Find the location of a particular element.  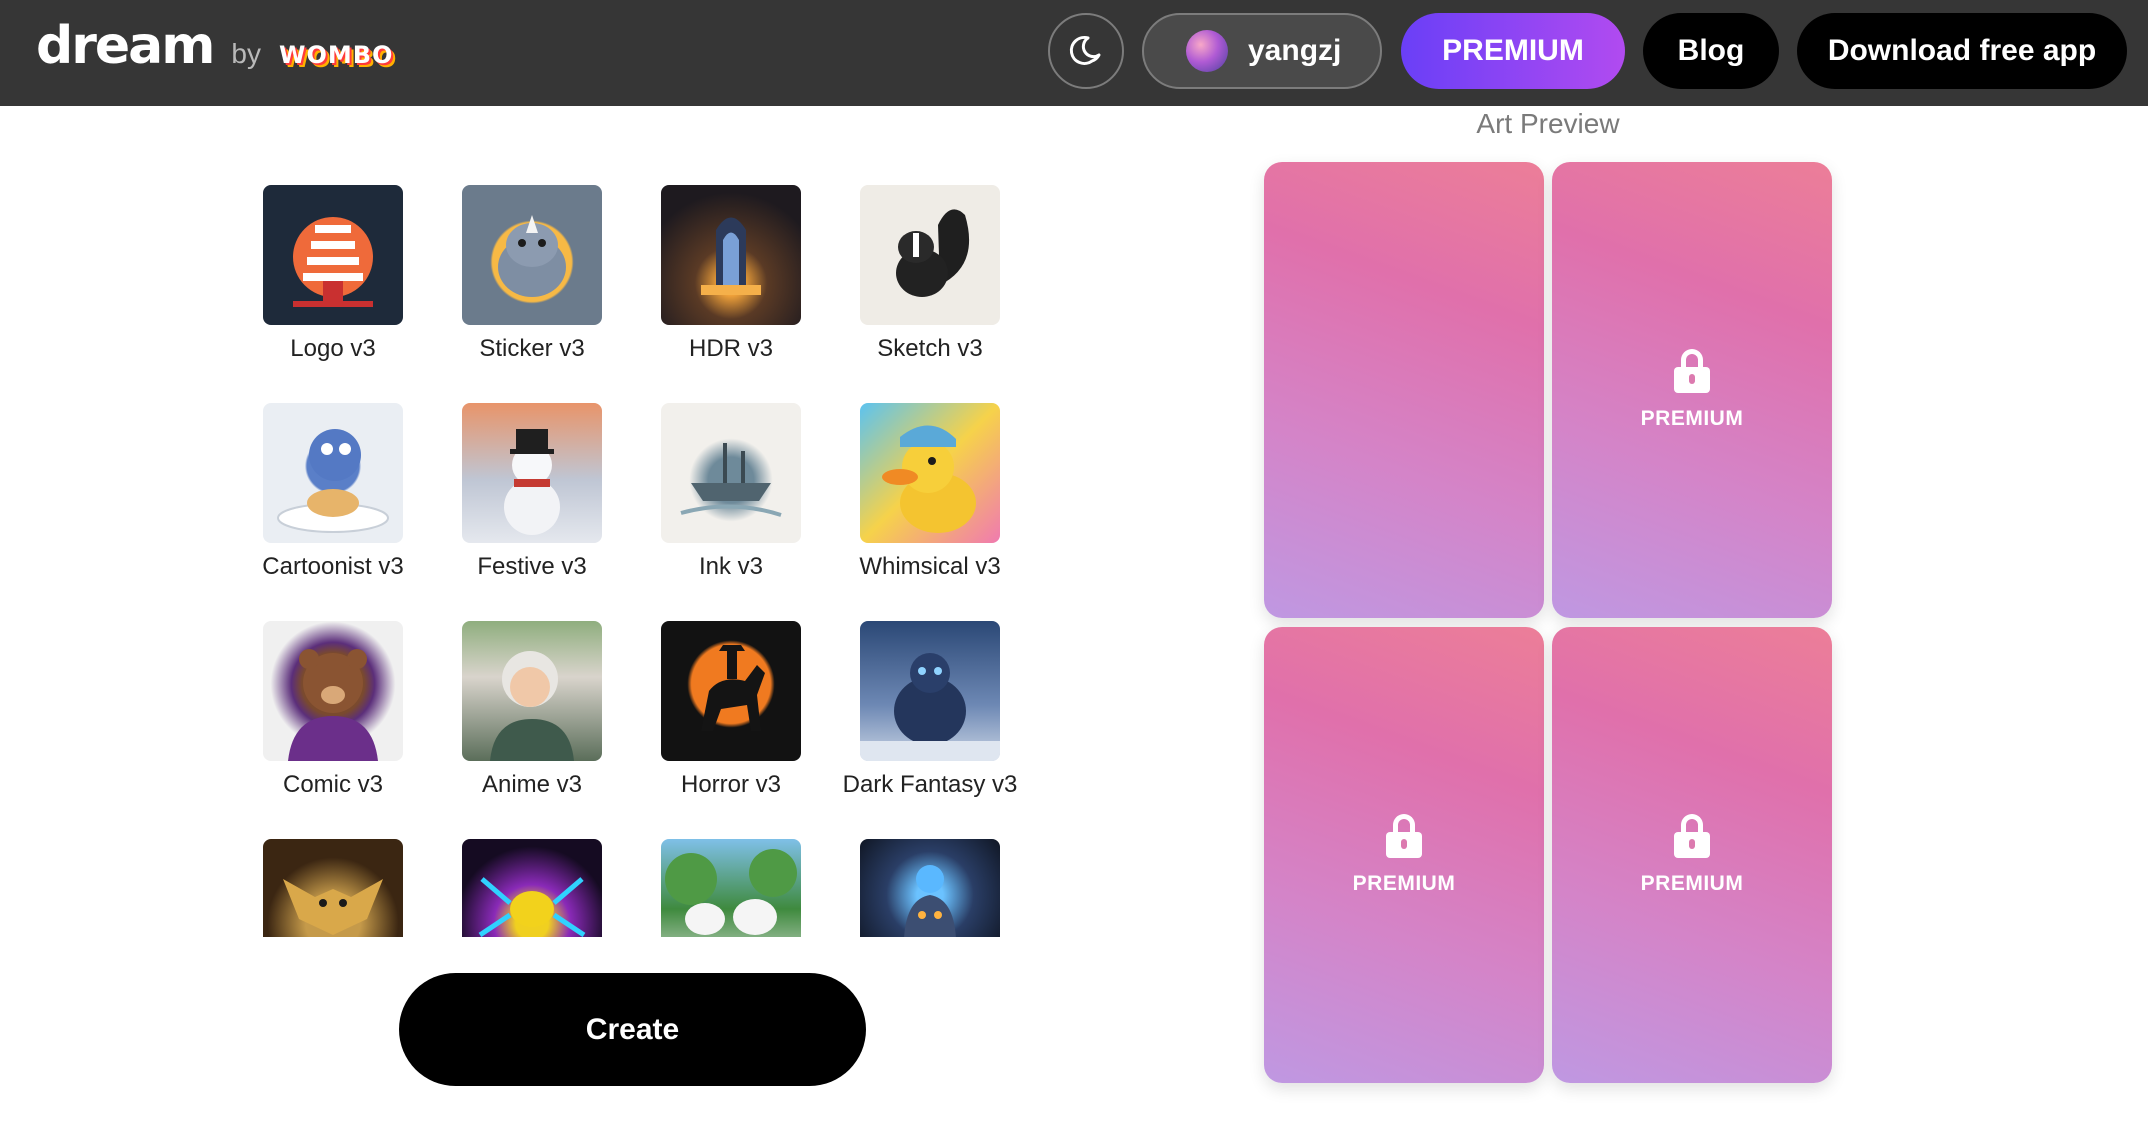

style-label: Dark Fantasy v3 is located at coordinates (930, 784).